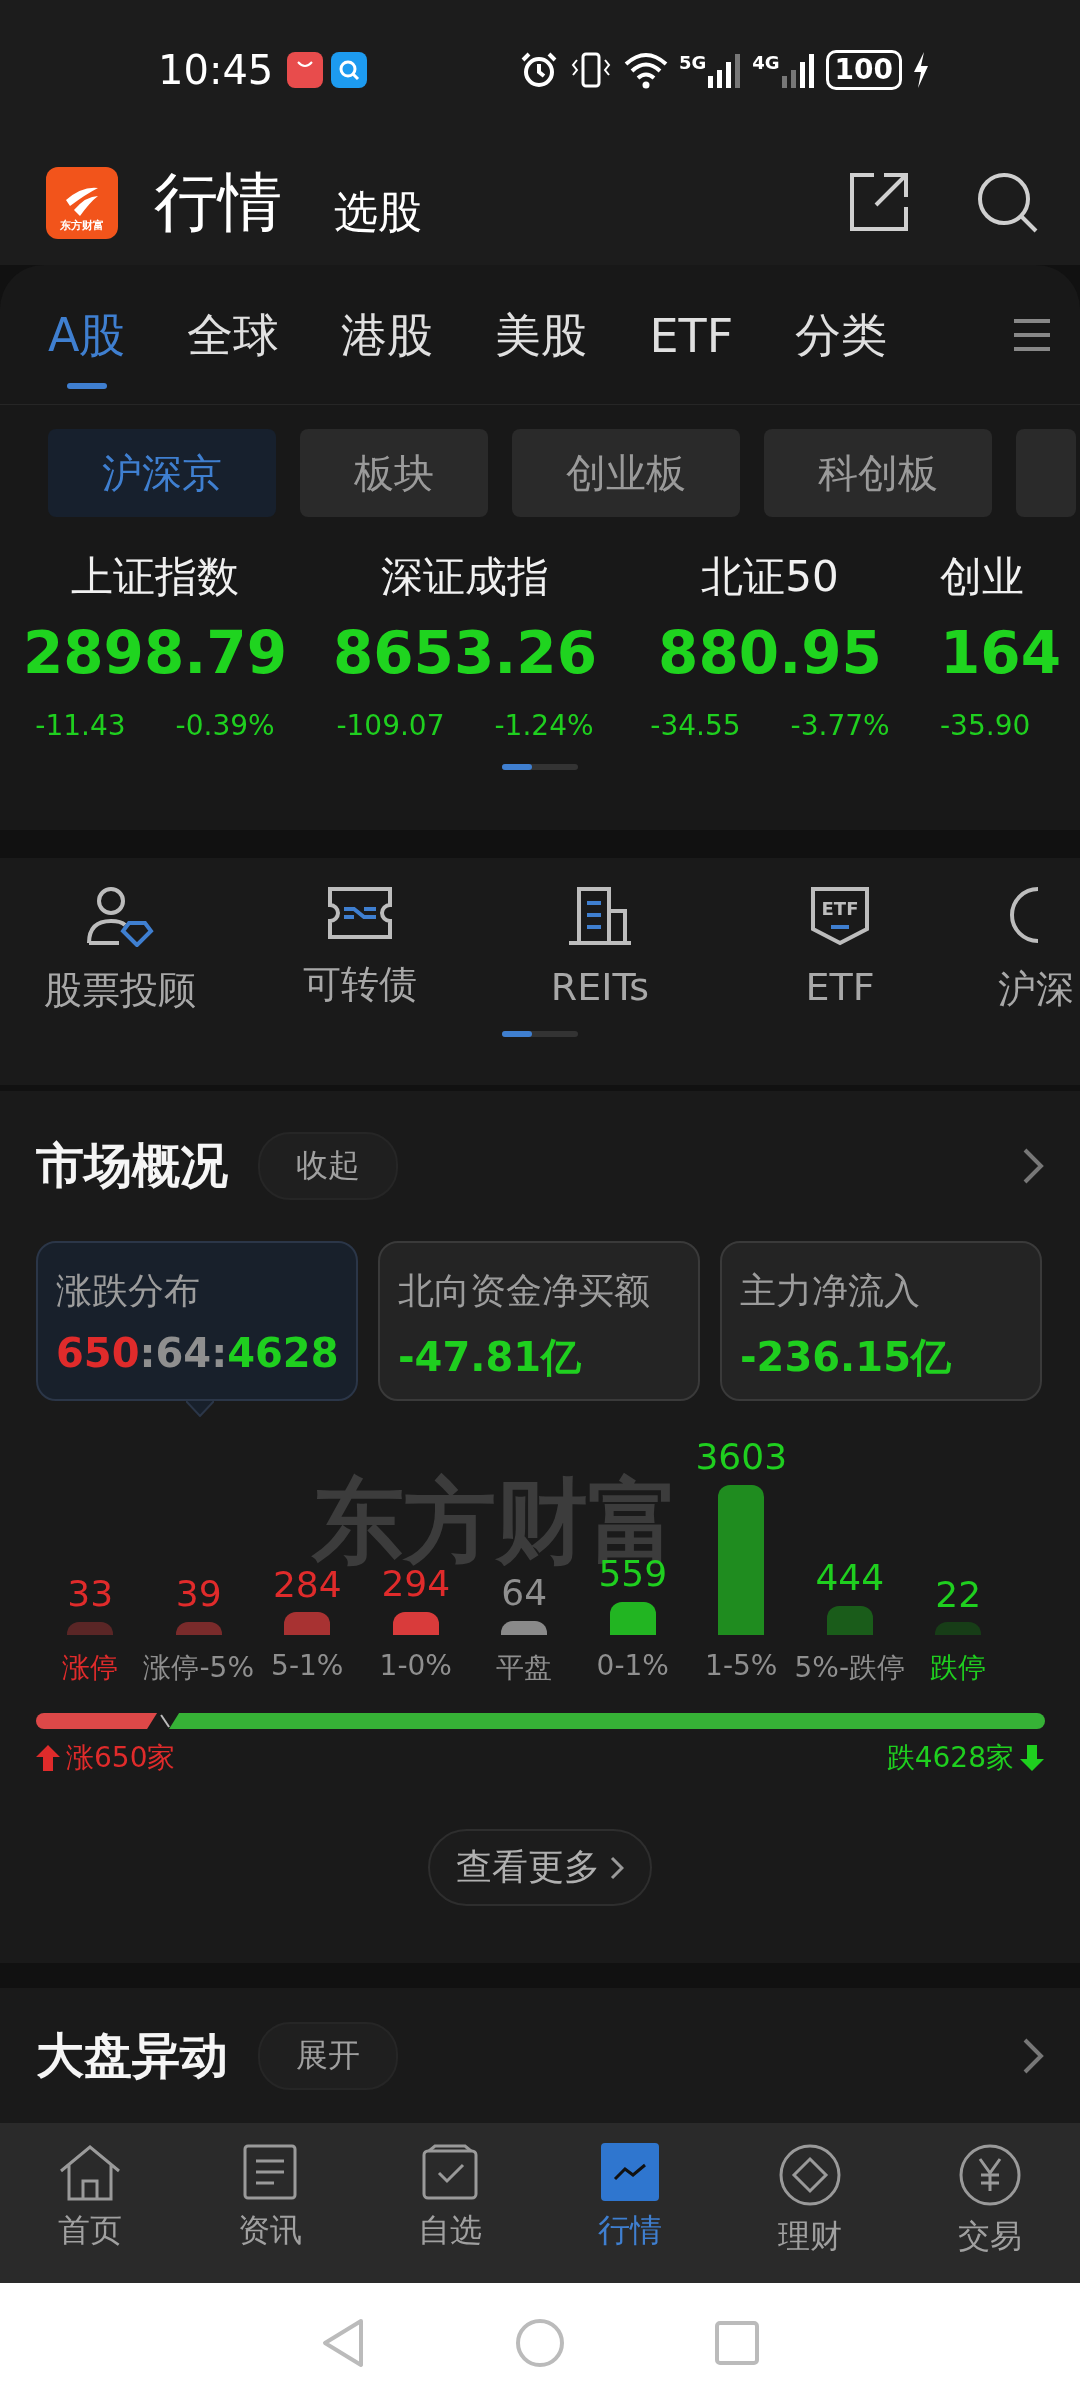 The image size is (1080, 2400). I want to click on index-value: 880.95, so click(770, 653).